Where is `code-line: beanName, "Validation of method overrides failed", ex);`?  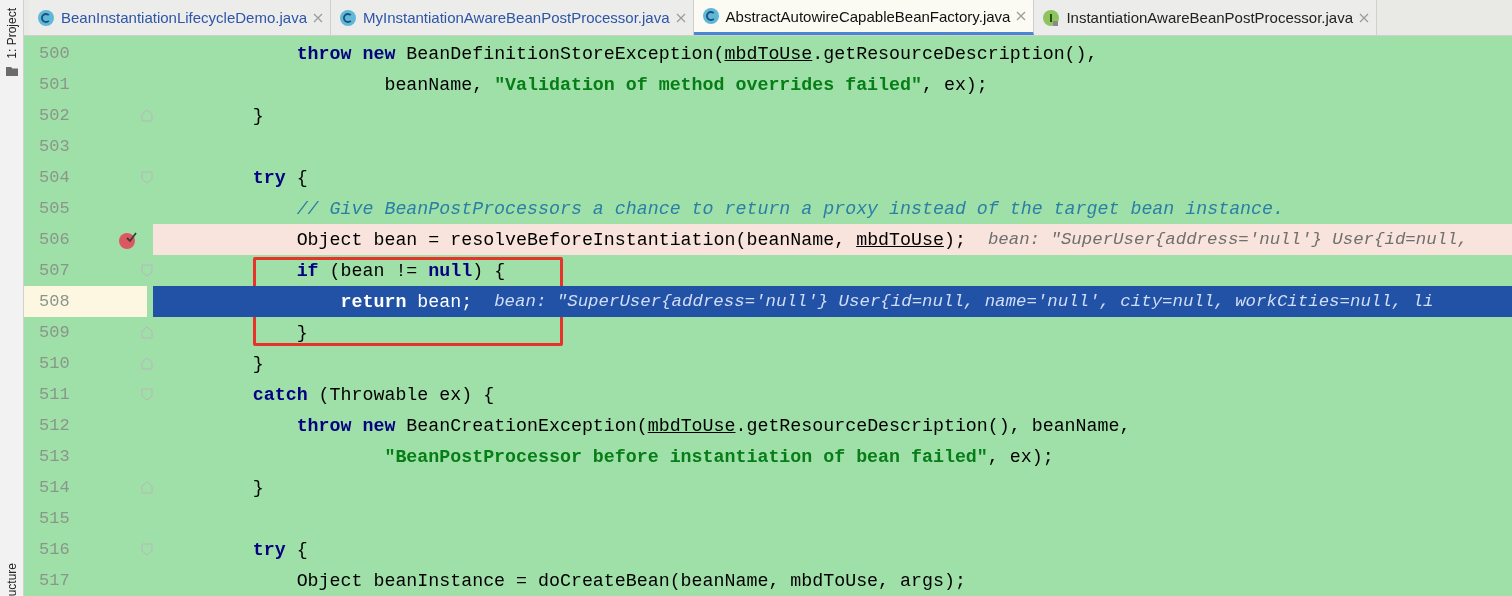 code-line: beanName, "Validation of method overrides failed", ex); is located at coordinates (685, 84).